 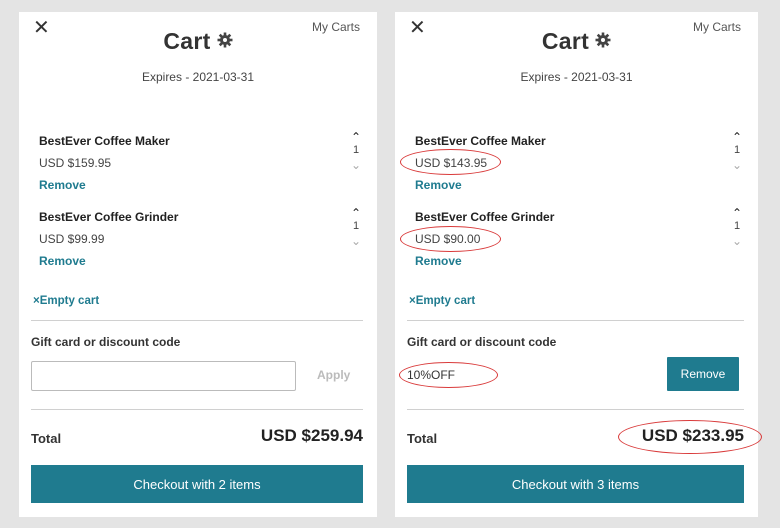 I want to click on total-value: USD $259.94, so click(x=311, y=435).